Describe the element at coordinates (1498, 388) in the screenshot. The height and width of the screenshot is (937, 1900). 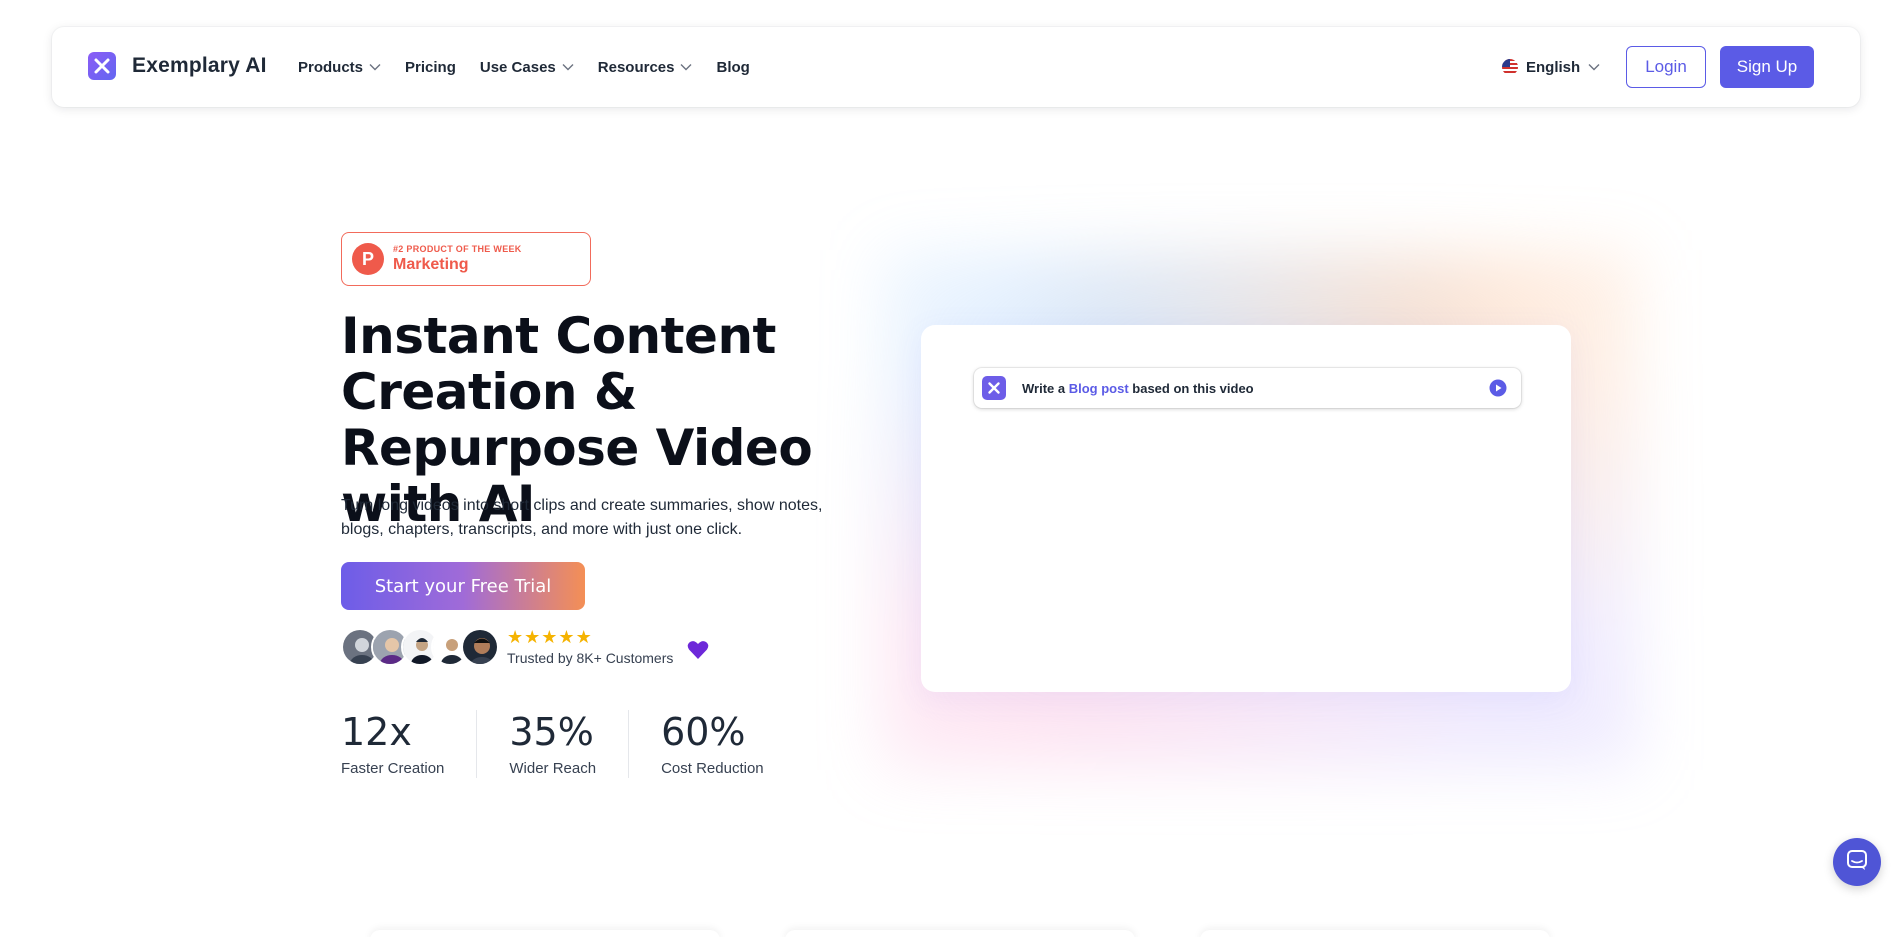
I see `send-icon` at that location.